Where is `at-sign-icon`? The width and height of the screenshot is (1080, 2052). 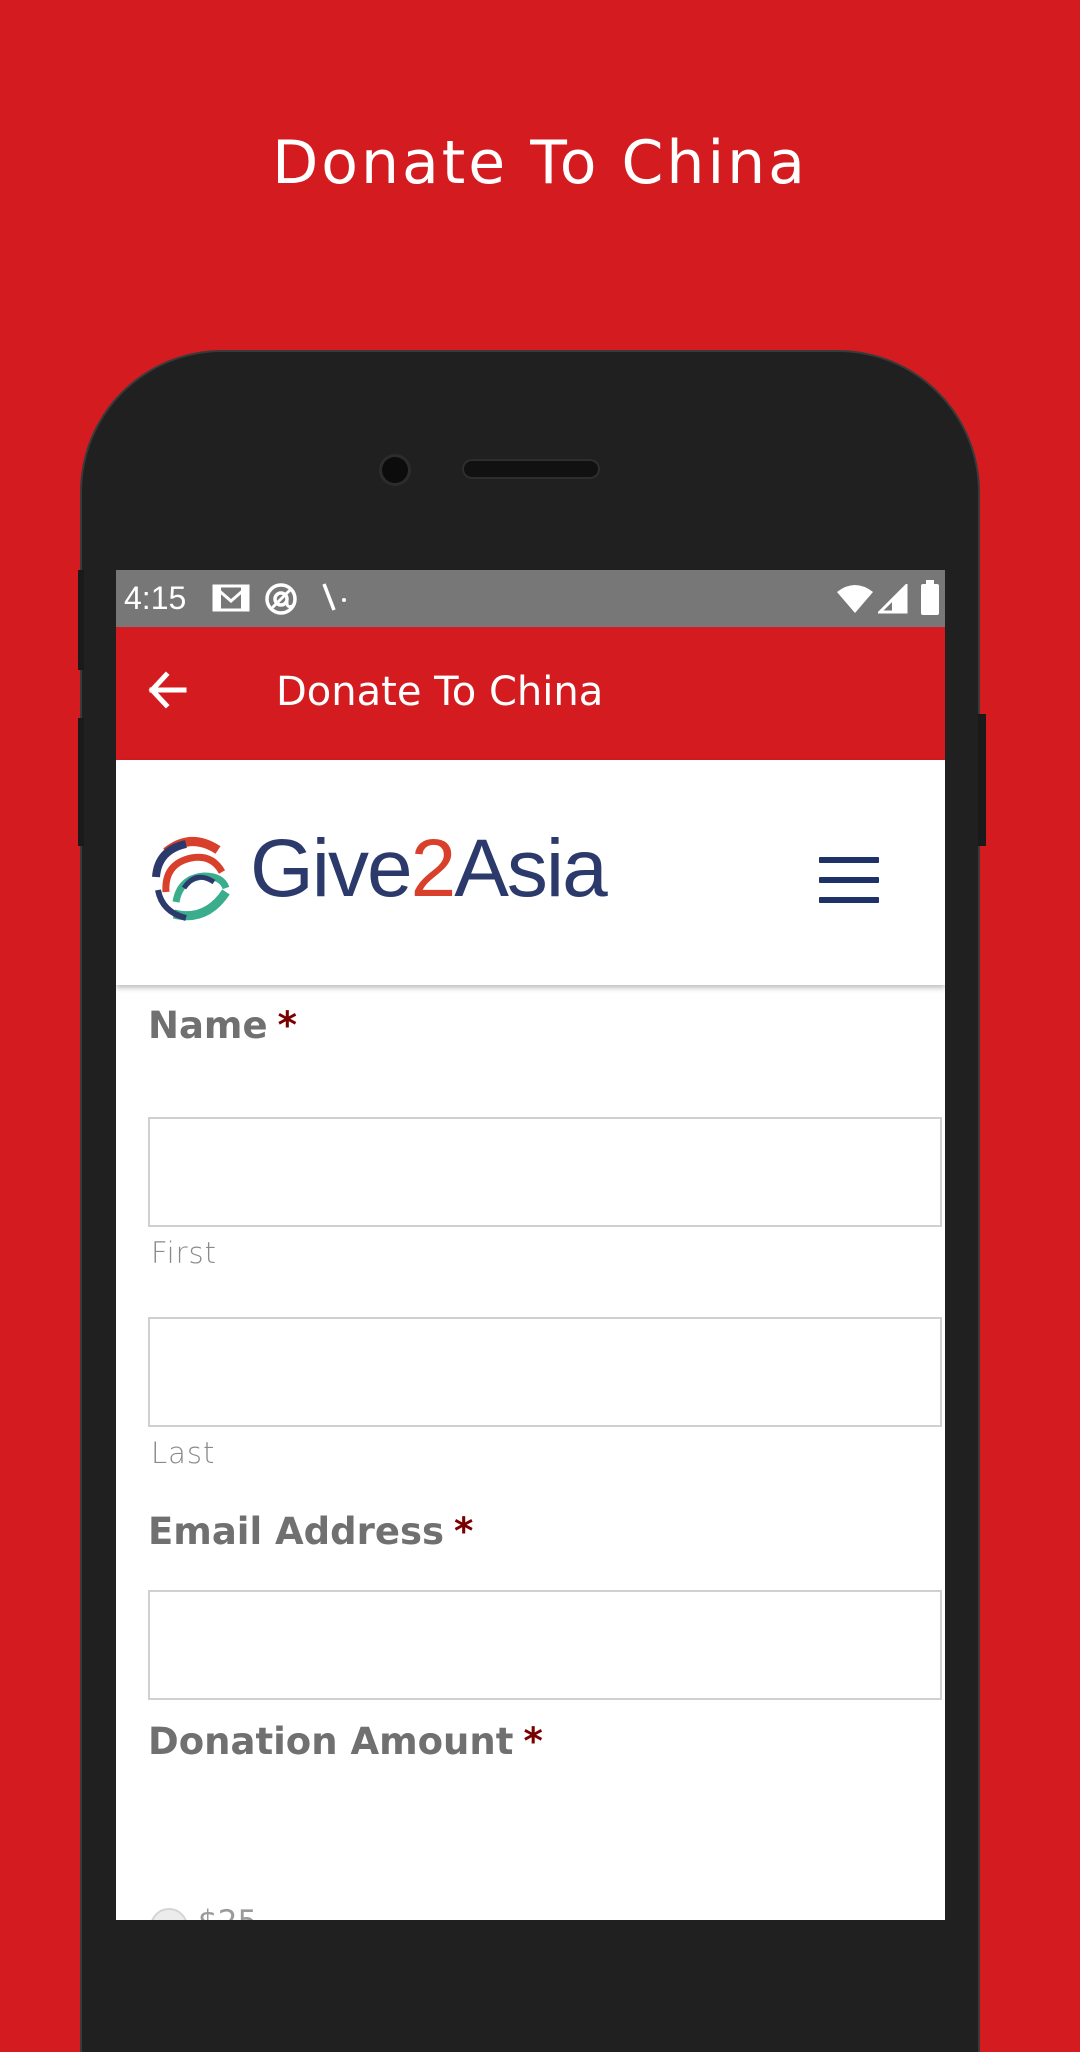 at-sign-icon is located at coordinates (281, 599).